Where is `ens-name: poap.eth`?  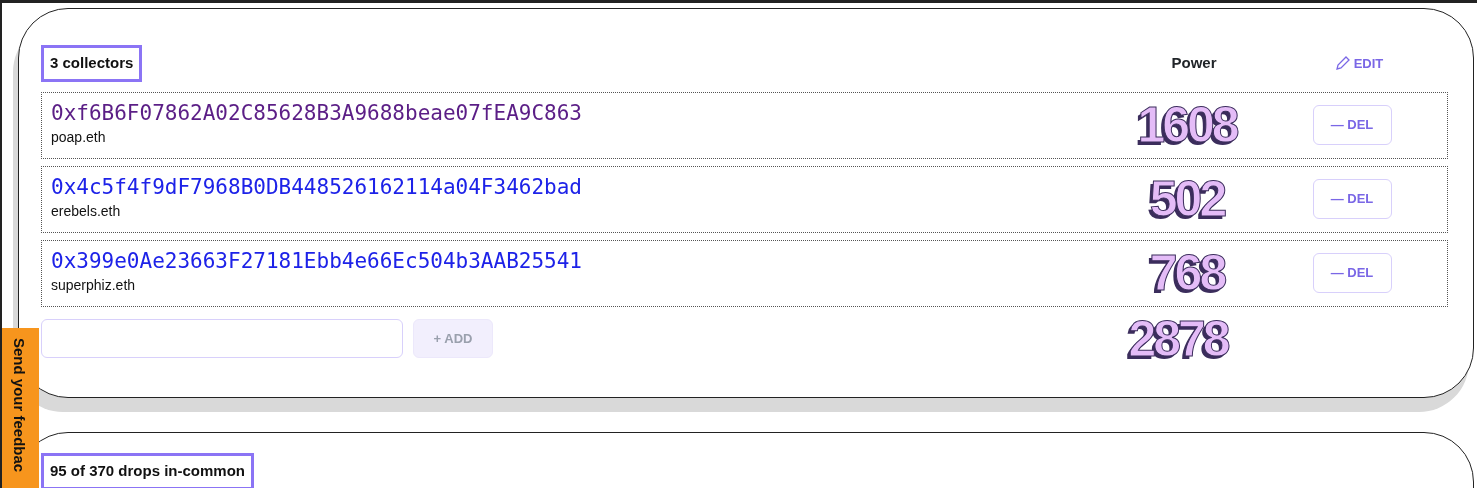
ens-name: poap.eth is located at coordinates (79, 137).